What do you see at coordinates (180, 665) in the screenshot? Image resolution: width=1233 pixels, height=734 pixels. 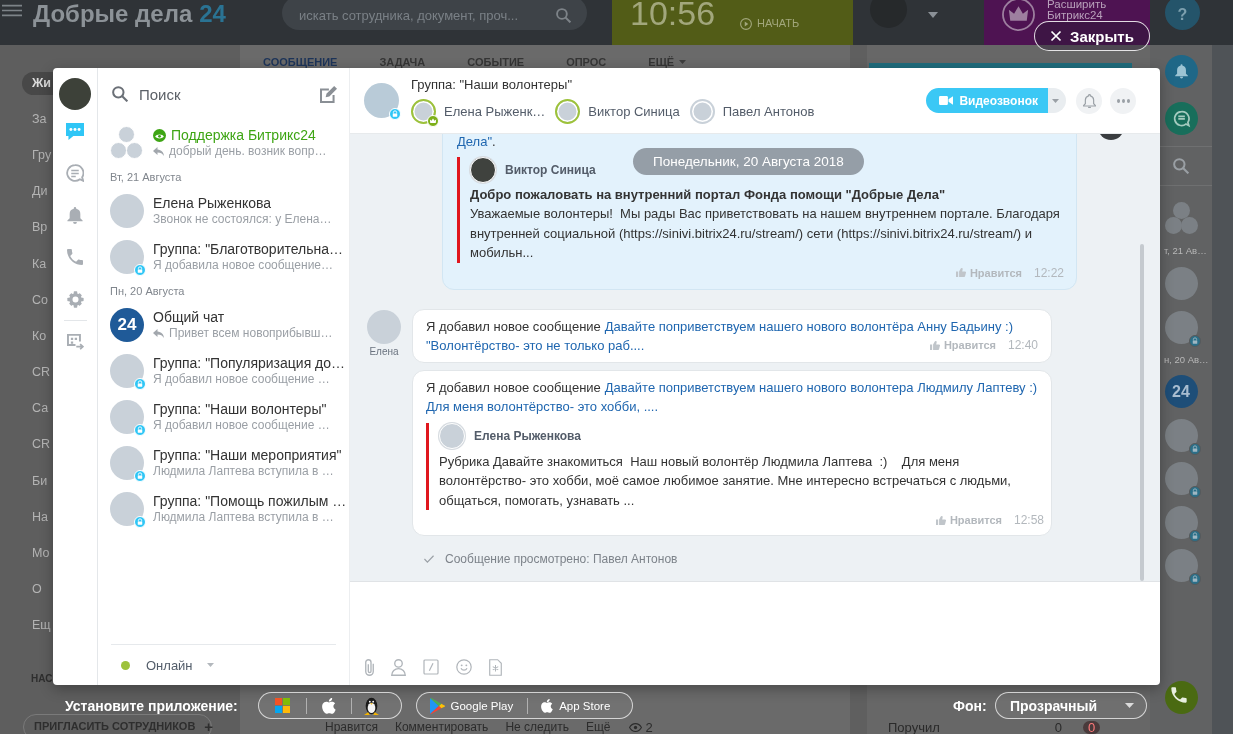 I see `status-dropdown: Онлайн` at bounding box center [180, 665].